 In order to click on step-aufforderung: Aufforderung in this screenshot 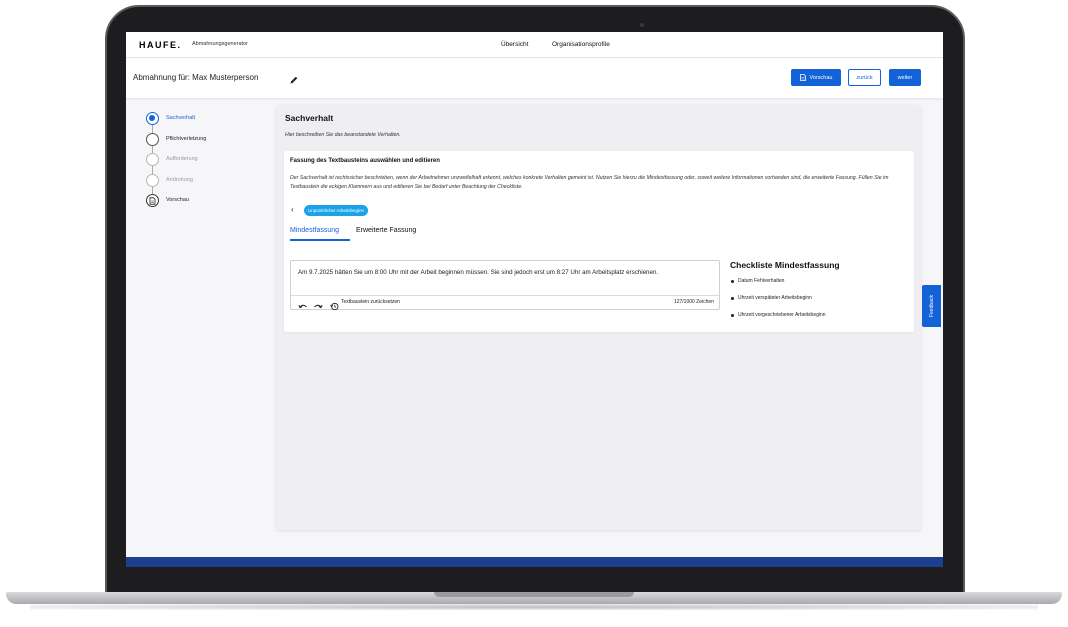, I will do `click(206, 163)`.